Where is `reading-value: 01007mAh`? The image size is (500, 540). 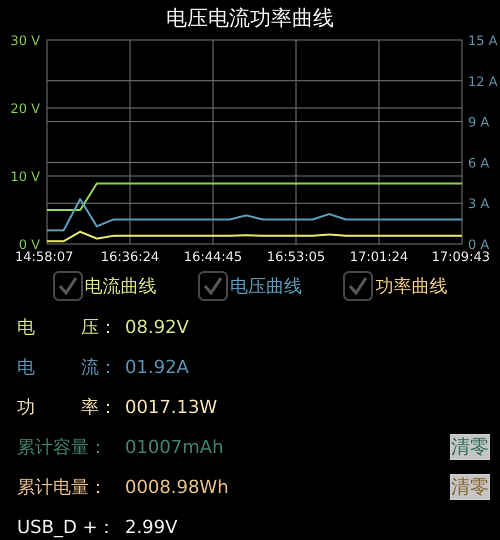 reading-value: 01007mAh is located at coordinates (174, 448).